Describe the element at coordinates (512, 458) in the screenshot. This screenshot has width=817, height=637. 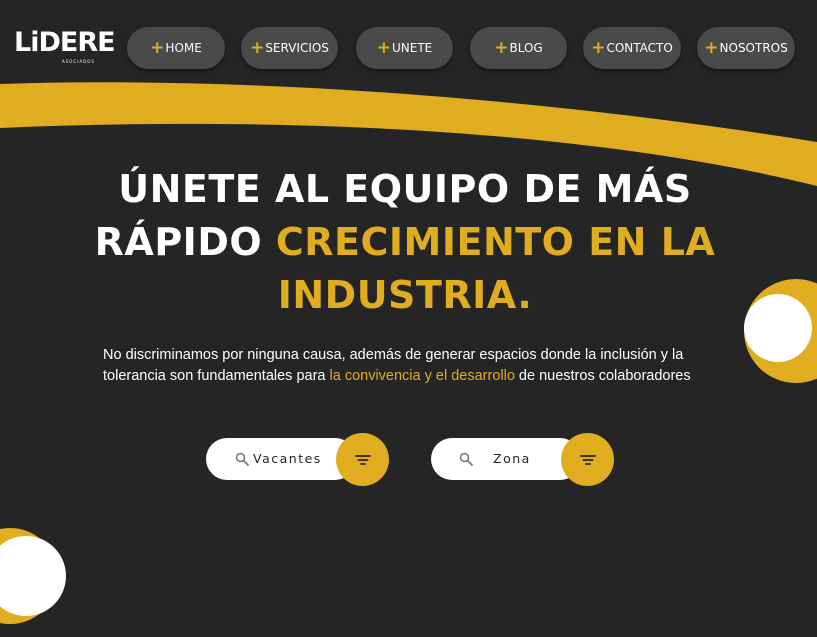
I see `zona-search-label: Zona` at that location.